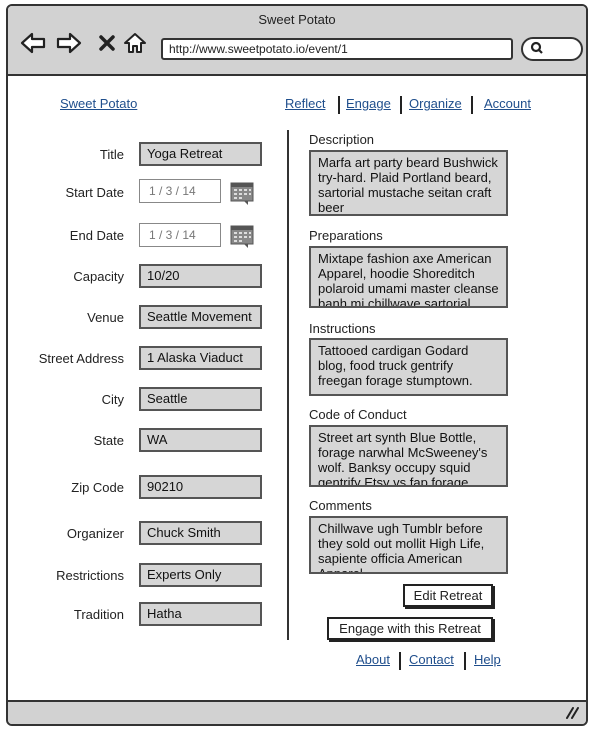  What do you see at coordinates (410, 628) in the screenshot?
I see `engage-retreat-button: Engage with this Retreat` at bounding box center [410, 628].